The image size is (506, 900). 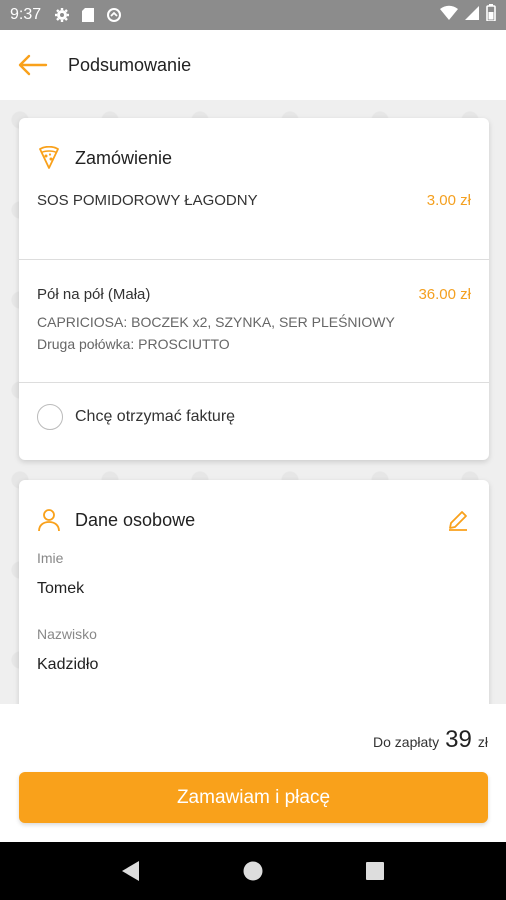 I want to click on wifi-icon, so click(x=449, y=15).